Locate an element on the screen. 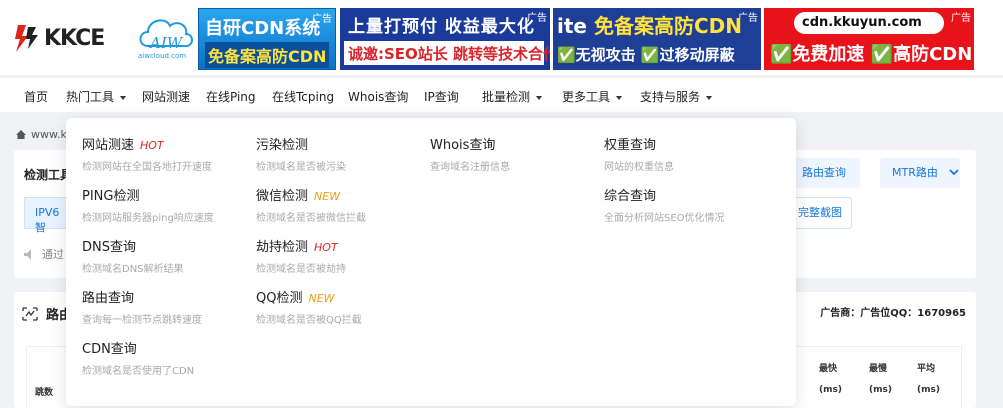 The width and height of the screenshot is (1003, 408). menu-item: 权重查询网站的权重信息 is located at coordinates (689, 153).